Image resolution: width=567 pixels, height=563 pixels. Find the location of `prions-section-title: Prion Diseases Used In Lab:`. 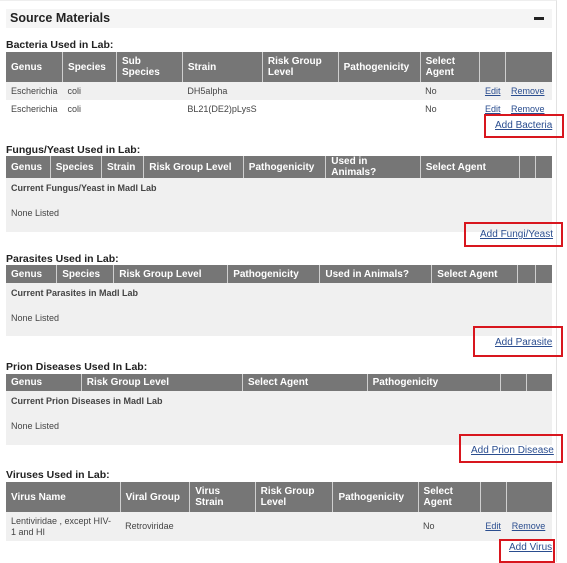

prions-section-title: Prion Diseases Used In Lab: is located at coordinates (77, 367).